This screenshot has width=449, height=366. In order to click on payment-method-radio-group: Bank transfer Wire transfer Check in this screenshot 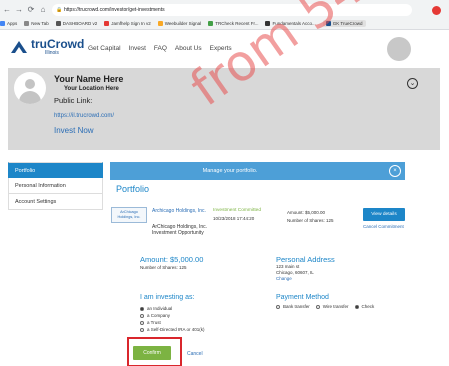, I will do `click(328, 306)`.